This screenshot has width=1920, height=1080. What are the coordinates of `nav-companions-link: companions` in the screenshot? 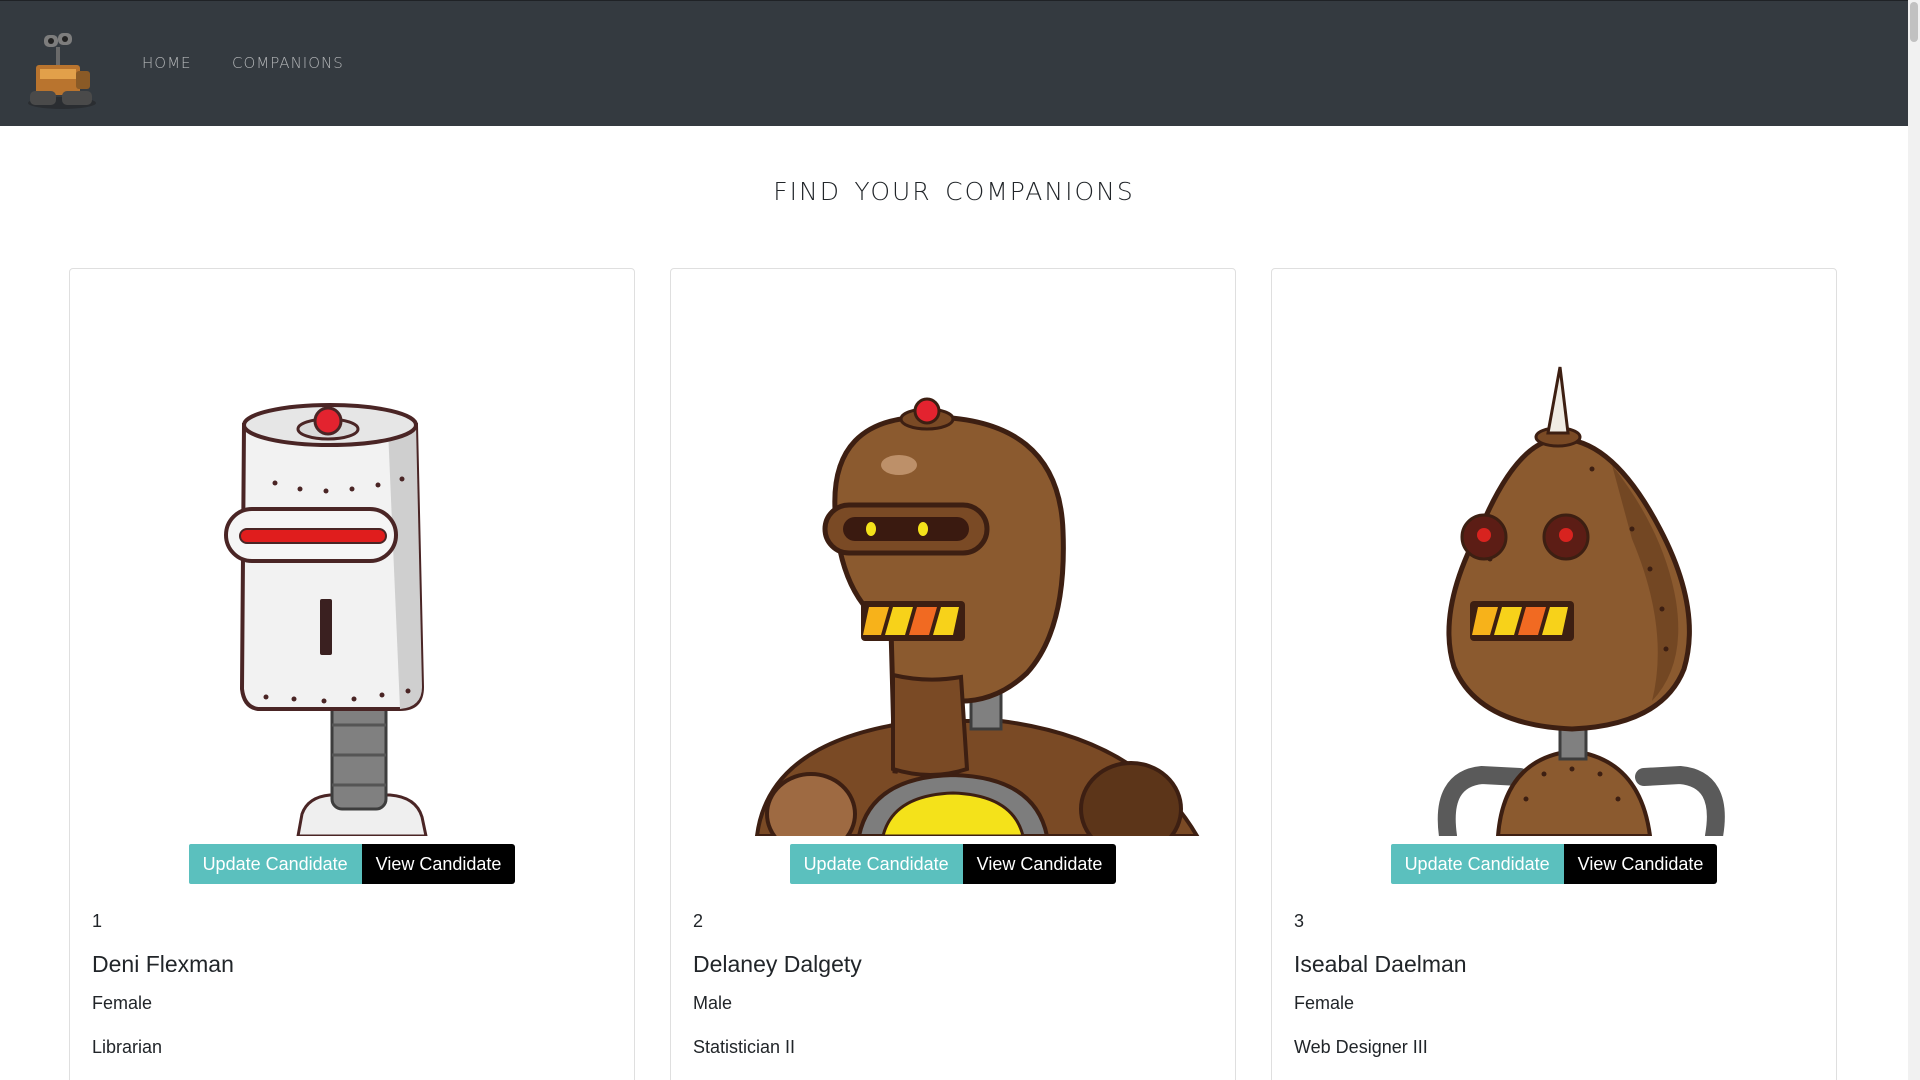 It's located at (288, 61).